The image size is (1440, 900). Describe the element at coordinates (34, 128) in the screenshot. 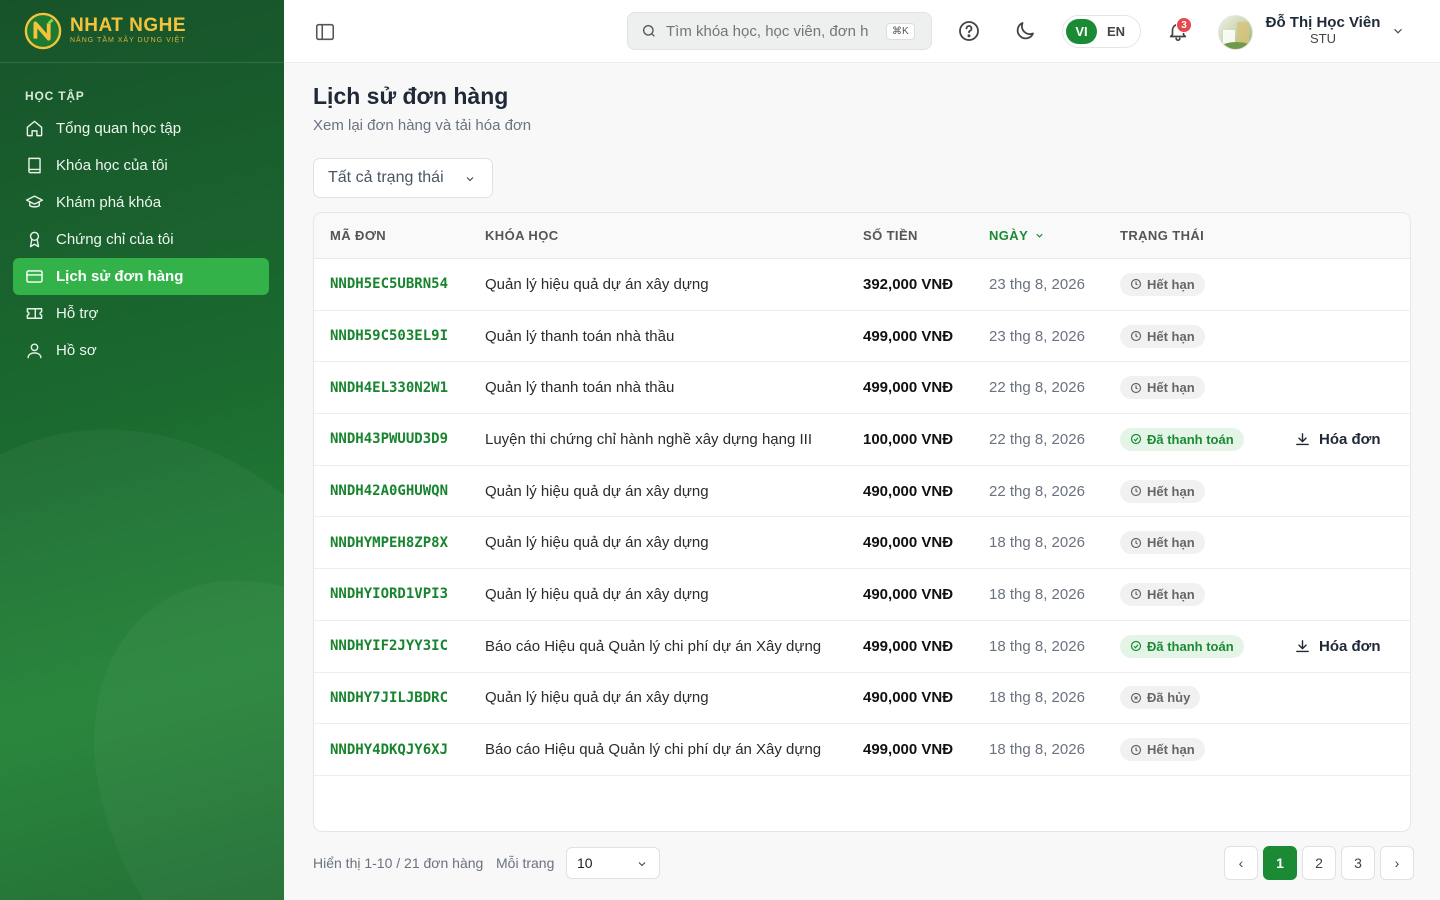

I see `home-icon` at that location.